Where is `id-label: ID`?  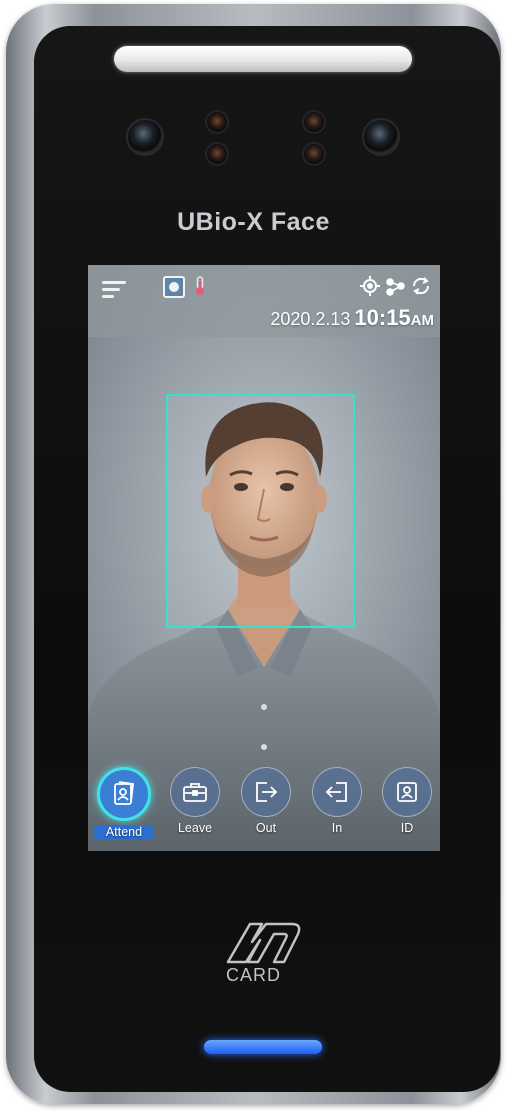 id-label: ID is located at coordinates (407, 828).